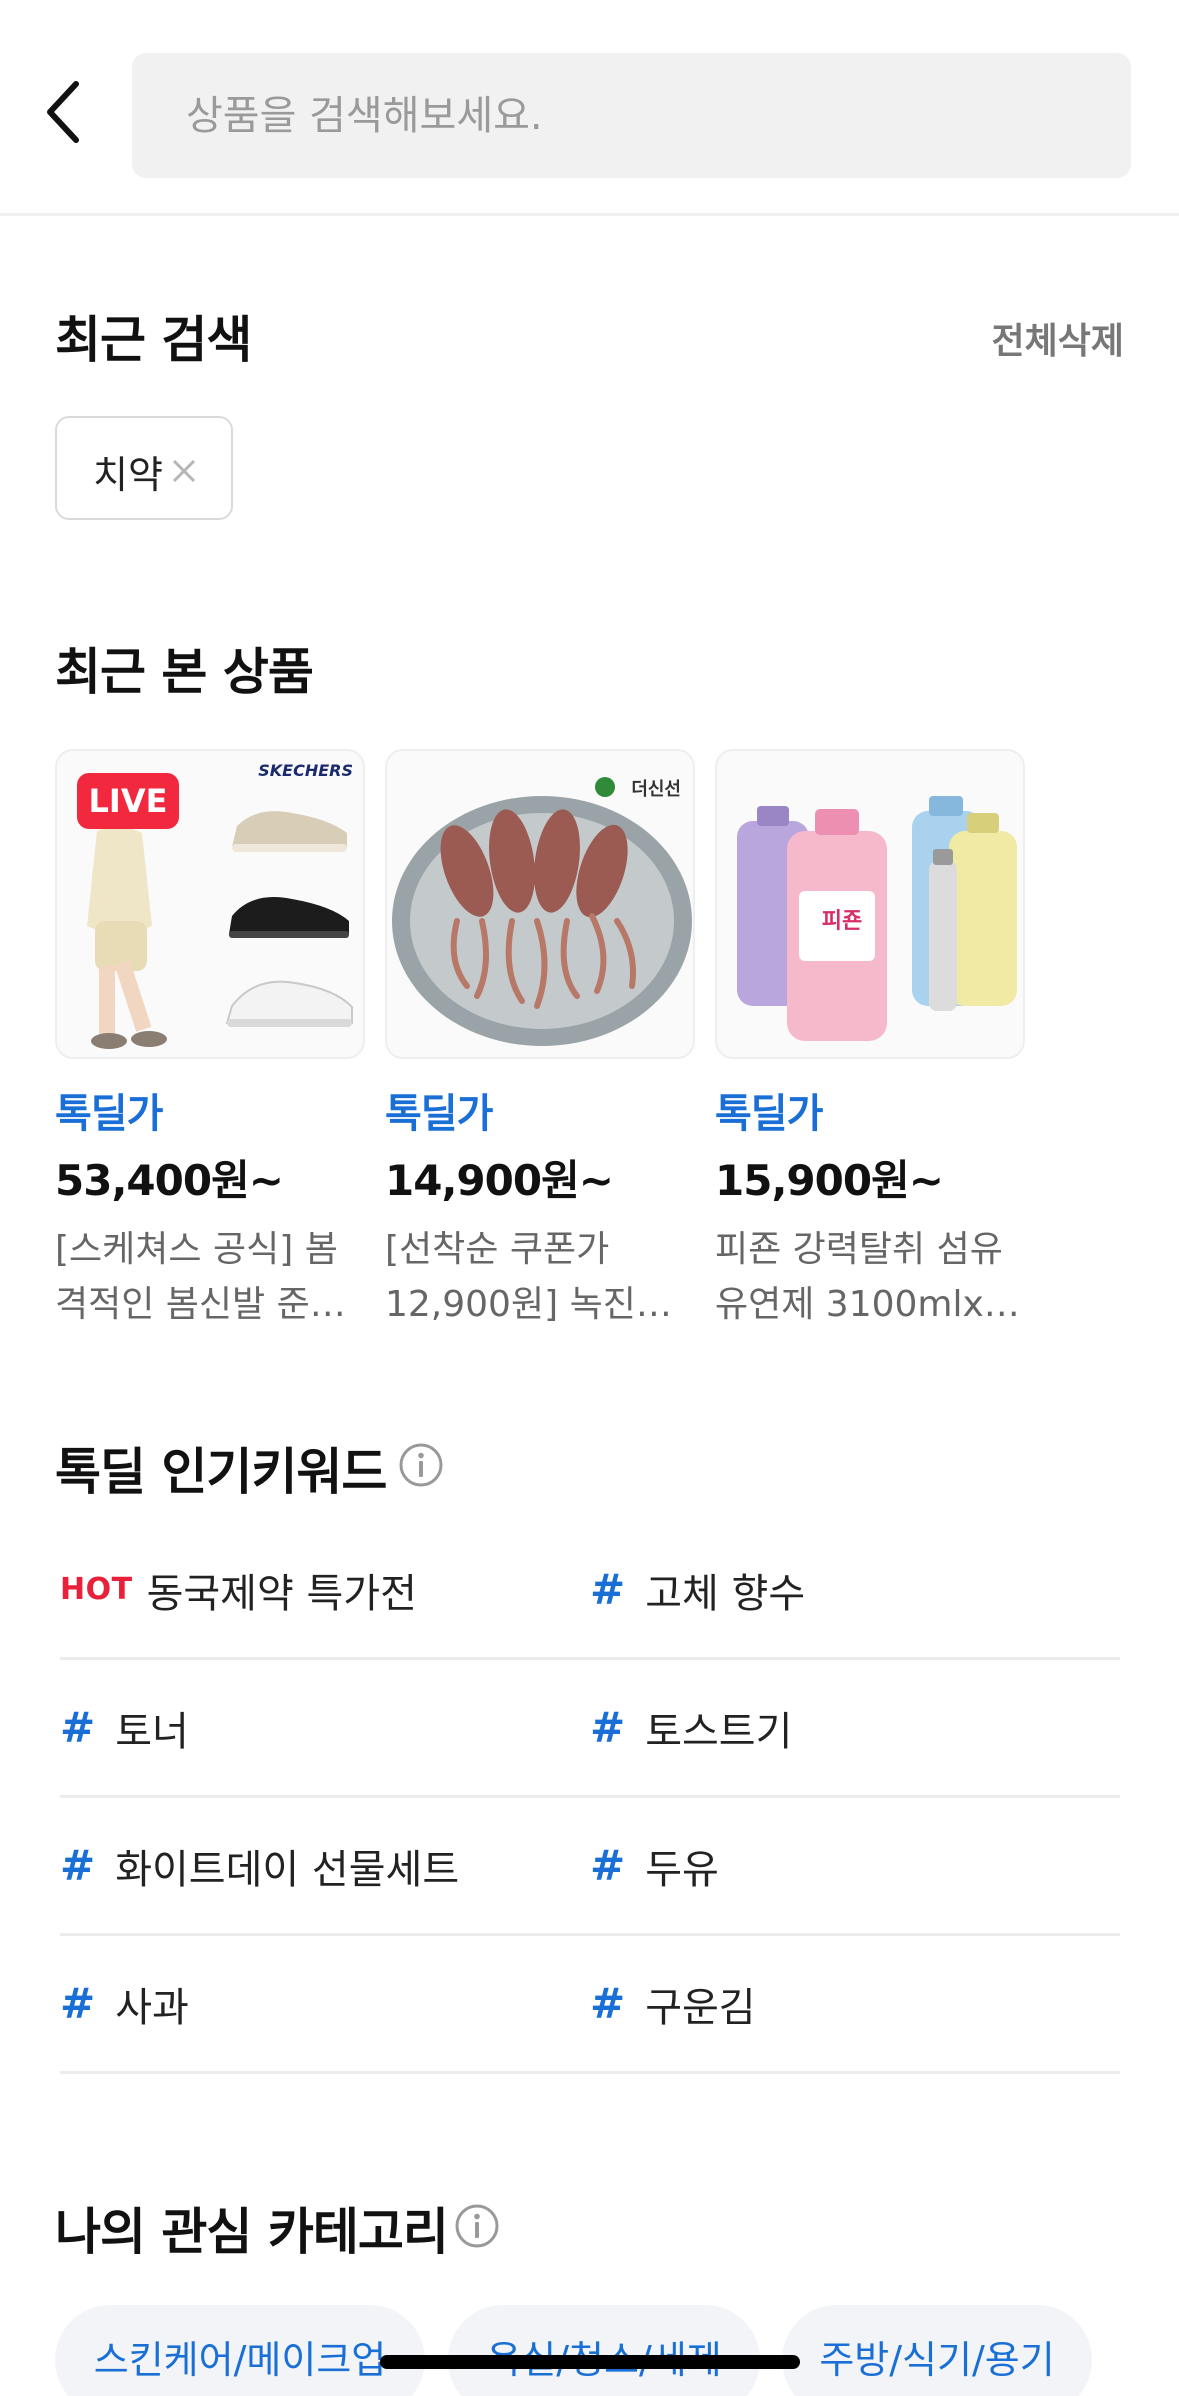 Image resolution: width=1179 pixels, height=2396 pixels. I want to click on keyword-item: # 고체 향수, so click(697, 1589).